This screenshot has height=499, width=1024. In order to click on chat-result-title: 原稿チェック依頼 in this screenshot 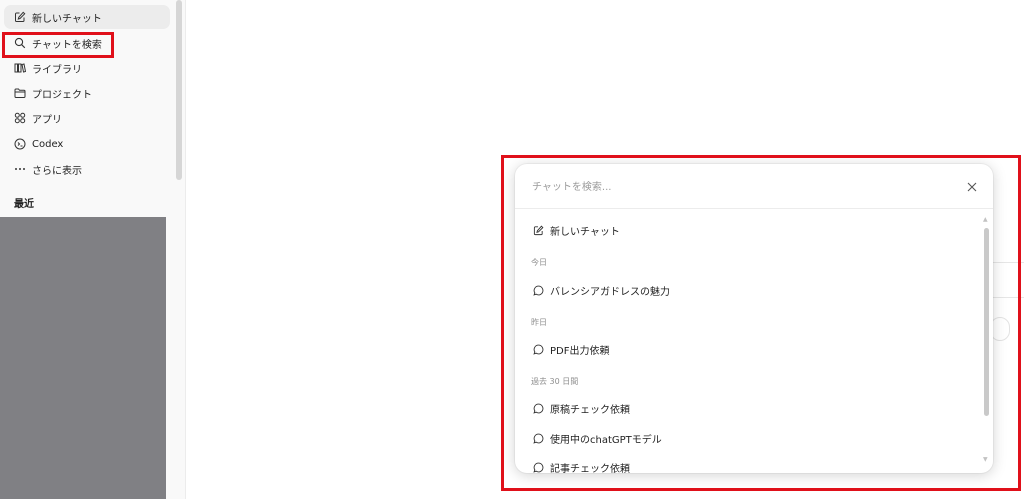, I will do `click(590, 410)`.